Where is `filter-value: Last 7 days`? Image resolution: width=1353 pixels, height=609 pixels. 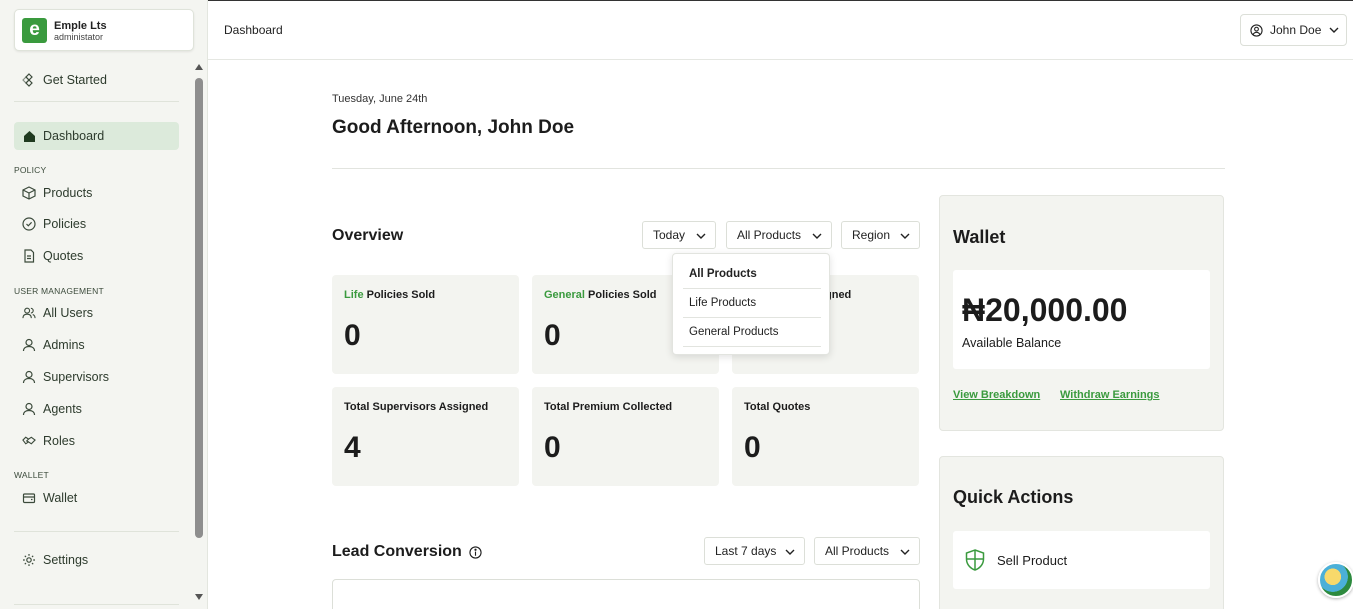
filter-value: Last 7 days is located at coordinates (746, 551).